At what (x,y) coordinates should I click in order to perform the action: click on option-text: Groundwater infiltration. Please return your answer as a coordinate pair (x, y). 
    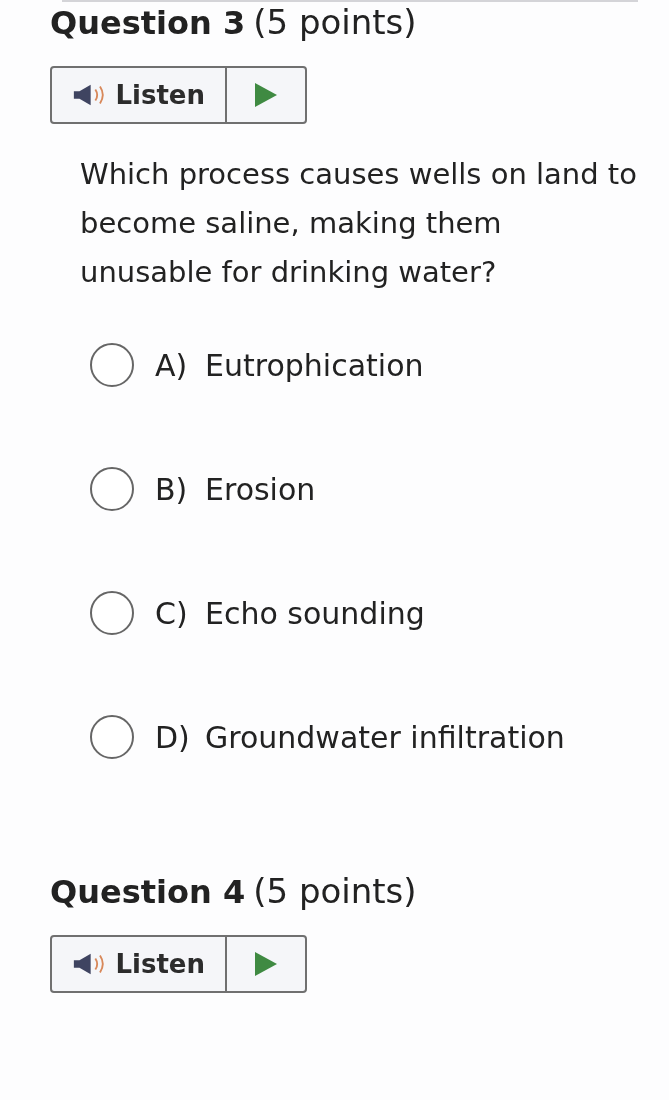
    Looking at the image, I should click on (385, 737).